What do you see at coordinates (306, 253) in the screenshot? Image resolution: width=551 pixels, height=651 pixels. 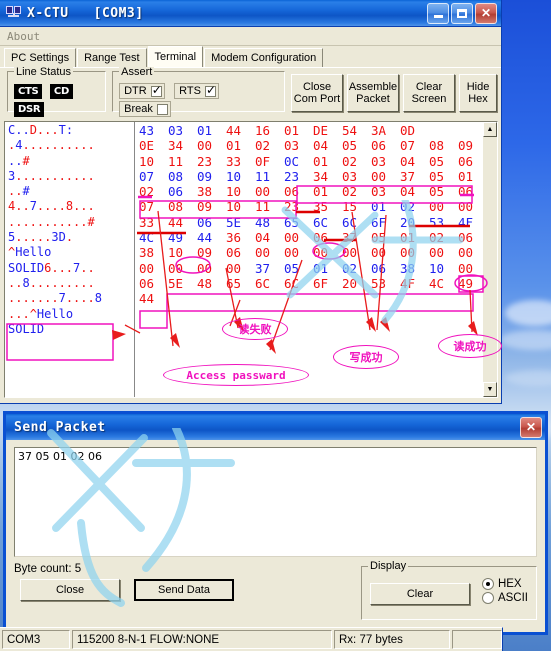 I see `hex-row: 38 10 09 06 00 00 00 00 00 00 00 00` at bounding box center [306, 253].